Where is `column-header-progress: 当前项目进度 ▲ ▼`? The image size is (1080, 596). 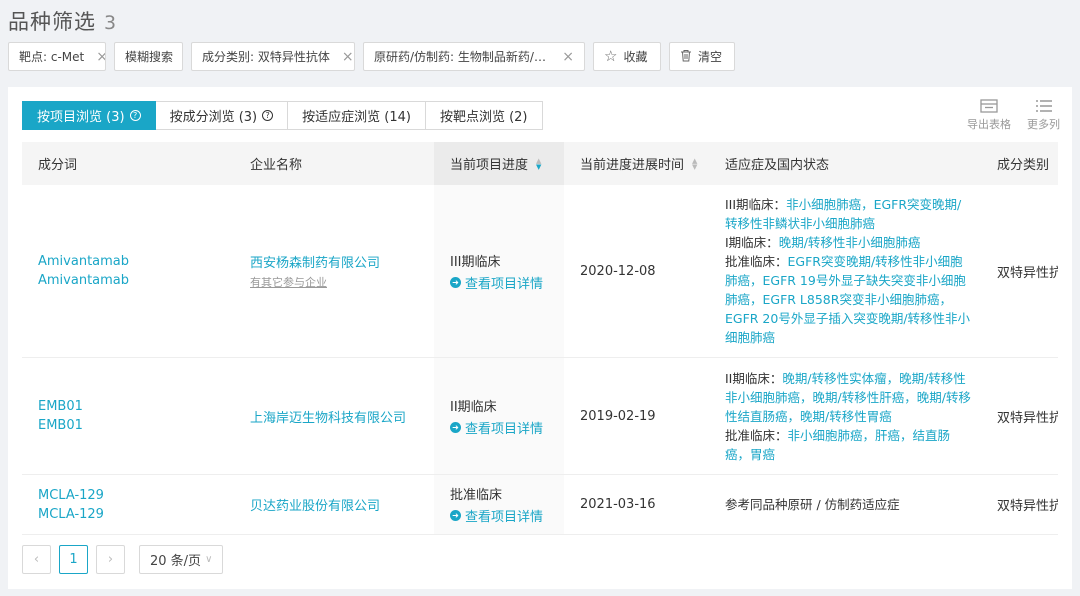
column-header-progress: 当前项目进度 ▲ ▼ is located at coordinates (499, 163).